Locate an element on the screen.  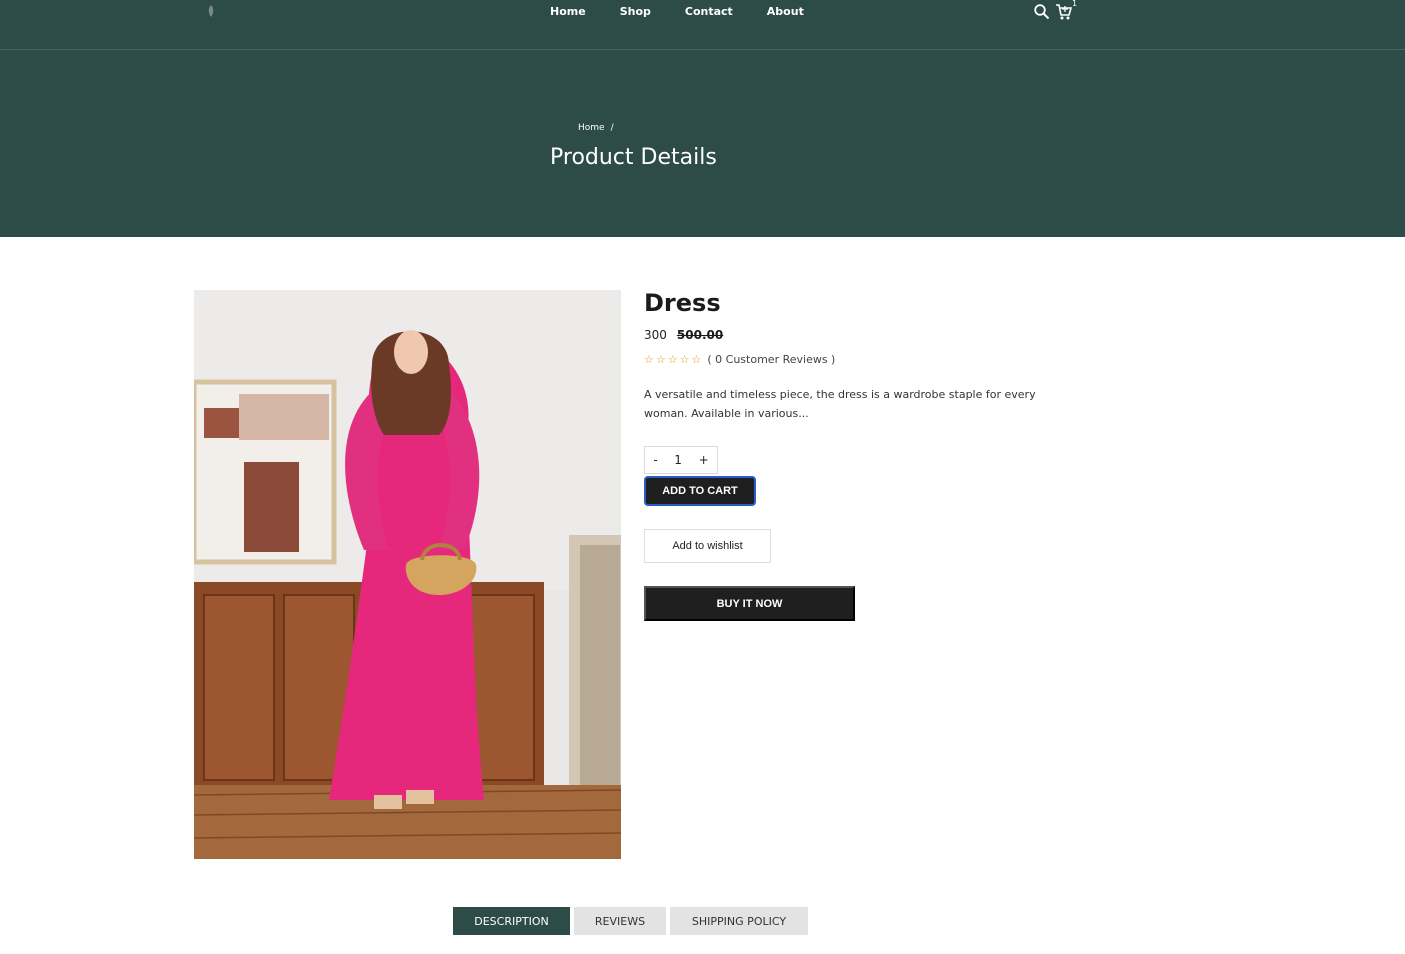
nav-contact: Contact is located at coordinates (709, 12).